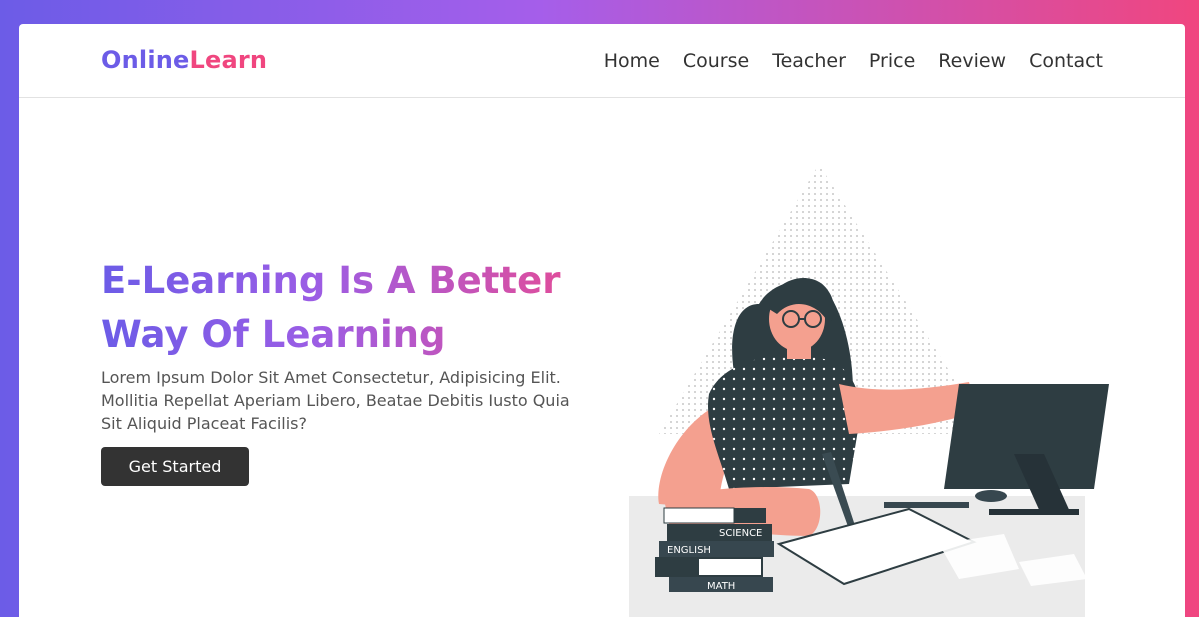 The image size is (1199, 617). I want to click on brand-logo-part1: Online, so click(145, 60).